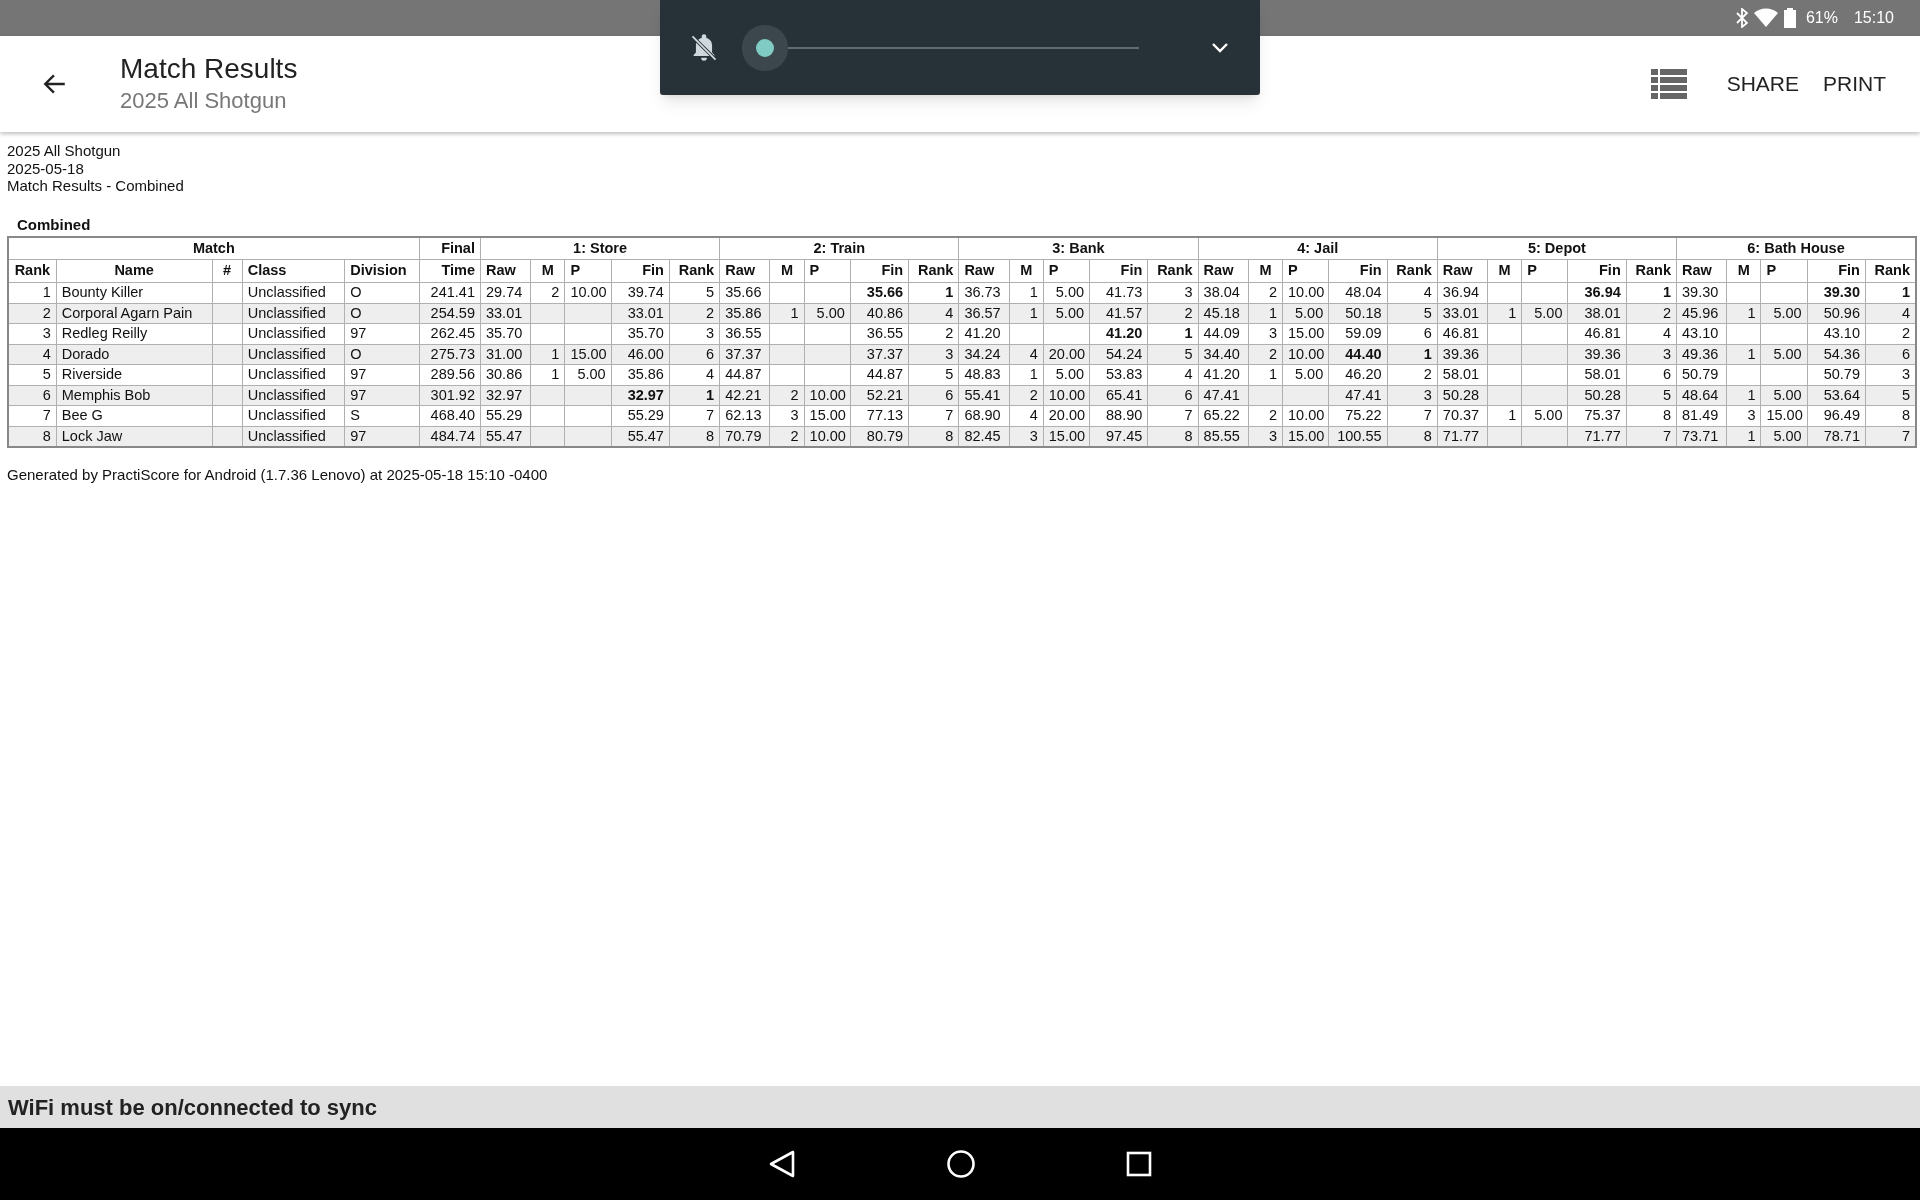 The image size is (1920, 1200). I want to click on table-cell: 33.01, so click(640, 313).